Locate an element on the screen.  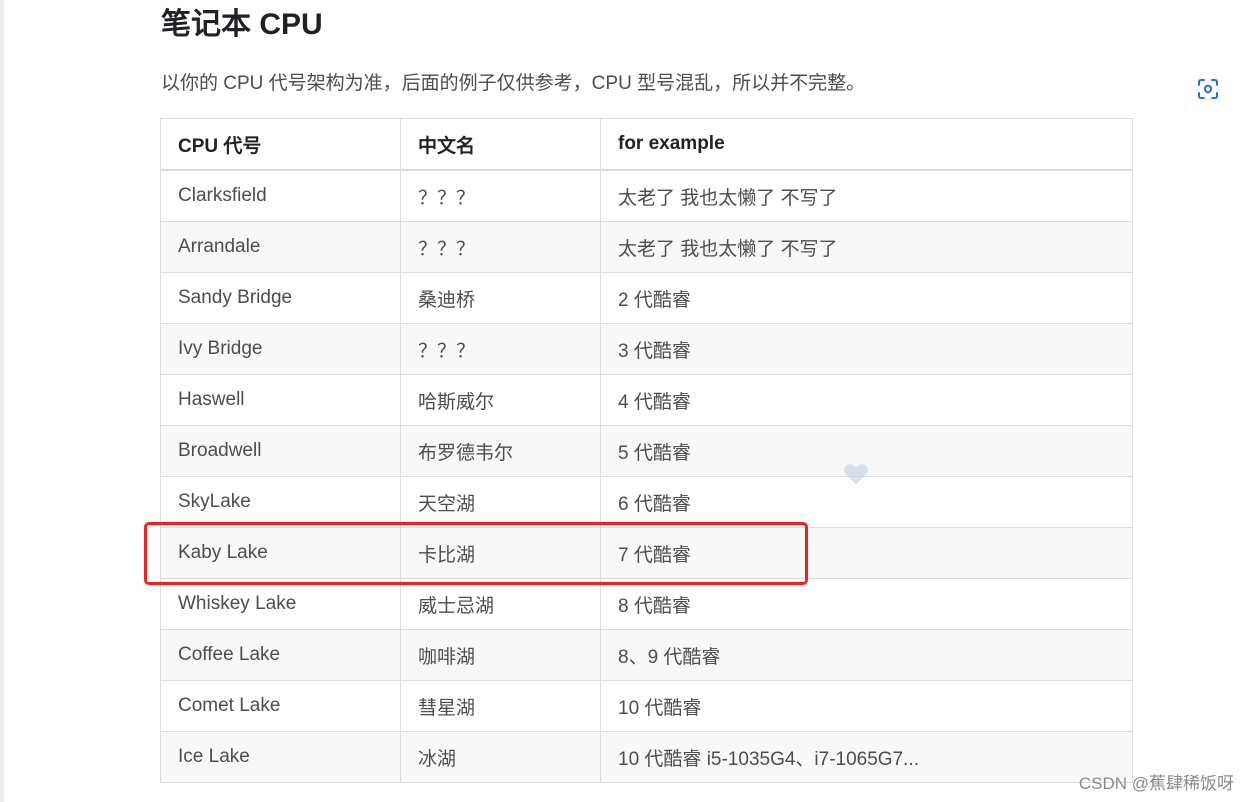
cpu-codename-cell: Whiskey Lake is located at coordinates (280, 604).